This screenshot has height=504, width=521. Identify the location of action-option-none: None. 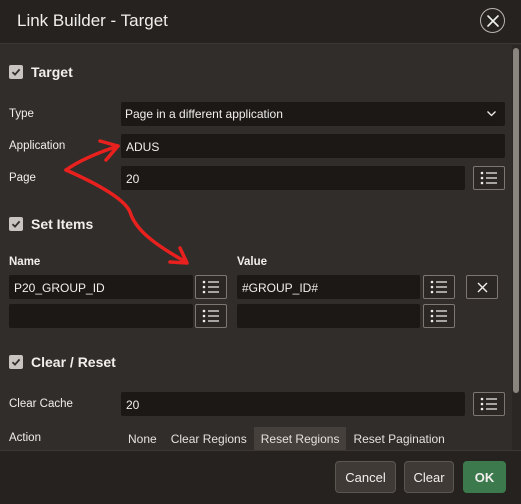
(142, 438).